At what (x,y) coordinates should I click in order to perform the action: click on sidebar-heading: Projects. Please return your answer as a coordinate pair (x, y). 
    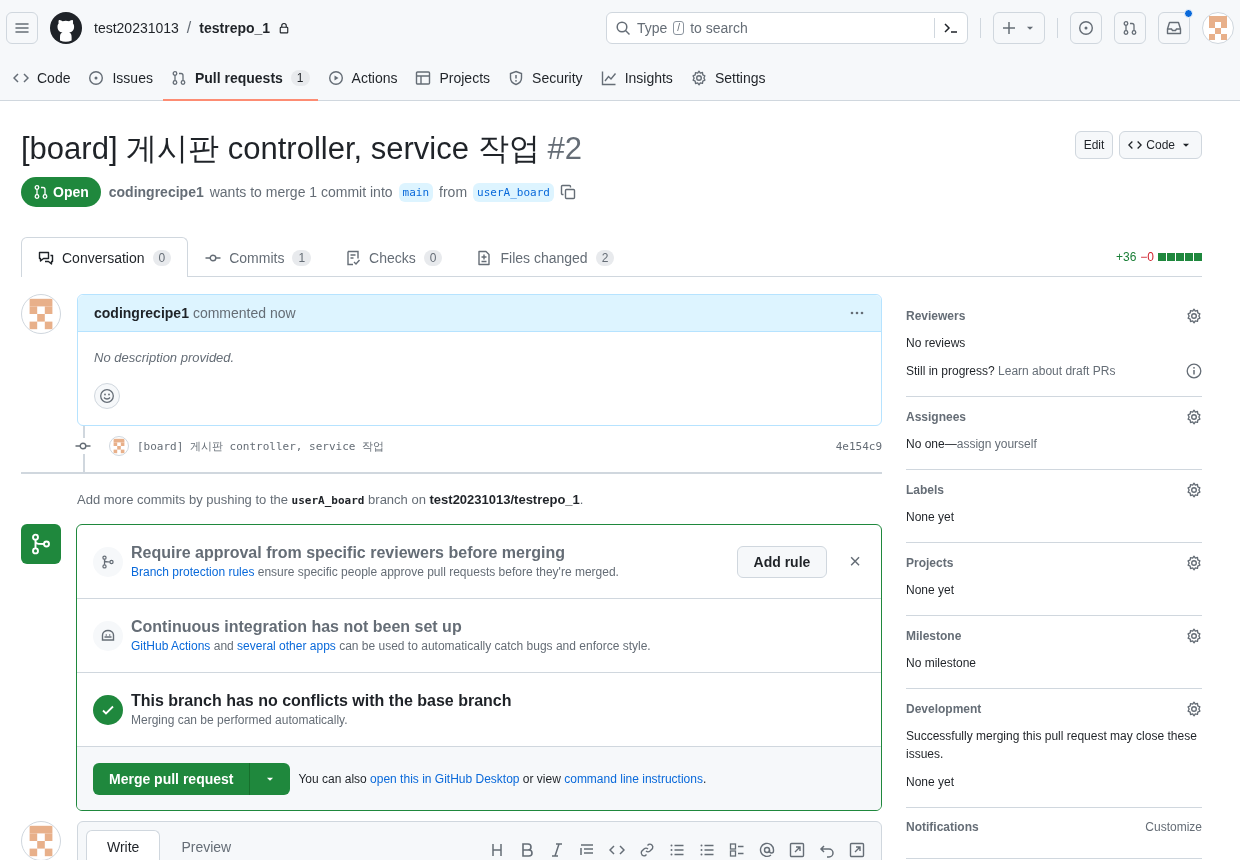
    Looking at the image, I should click on (930, 563).